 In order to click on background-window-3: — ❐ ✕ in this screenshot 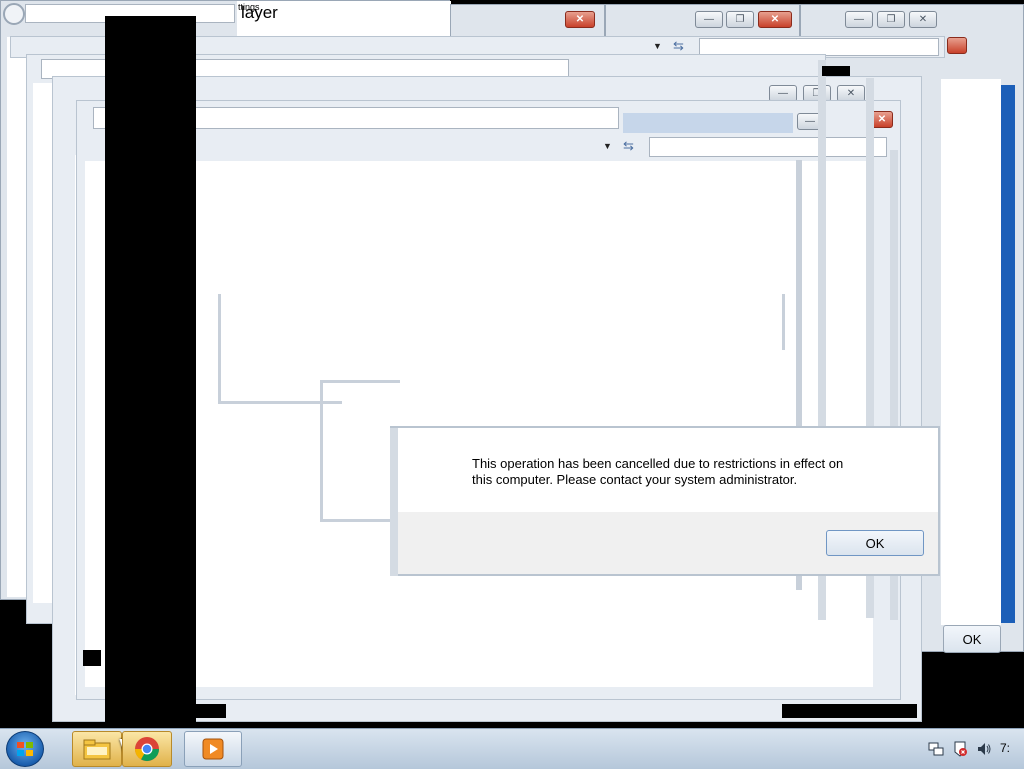, I will do `click(702, 20)`.